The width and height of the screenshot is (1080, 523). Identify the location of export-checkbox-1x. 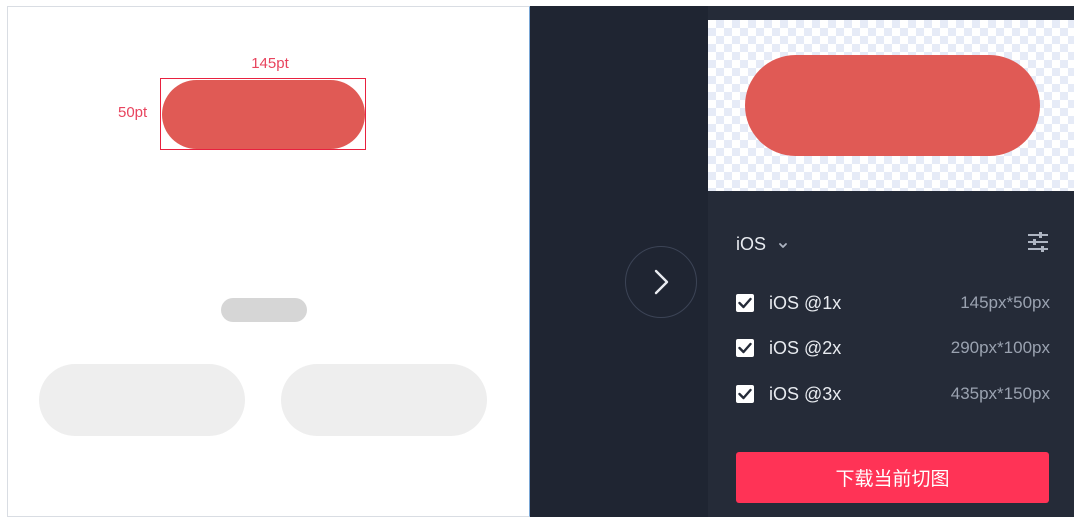
(745, 303).